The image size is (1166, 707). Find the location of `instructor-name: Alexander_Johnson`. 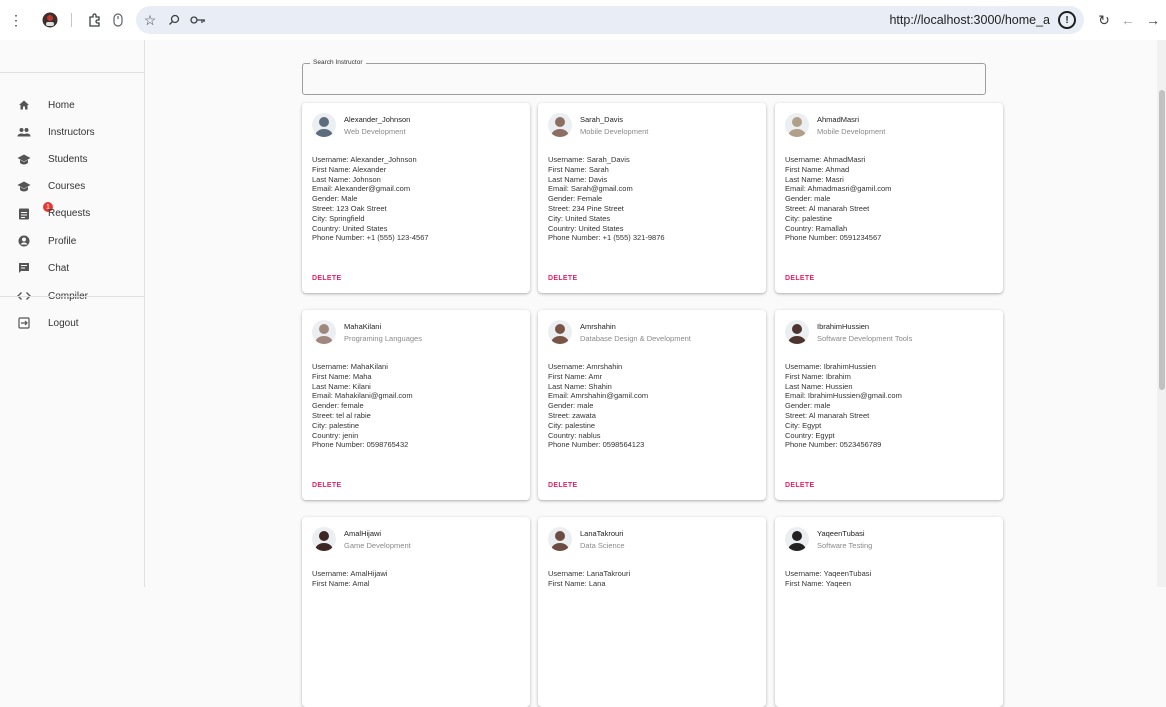

instructor-name: Alexander_Johnson is located at coordinates (377, 119).